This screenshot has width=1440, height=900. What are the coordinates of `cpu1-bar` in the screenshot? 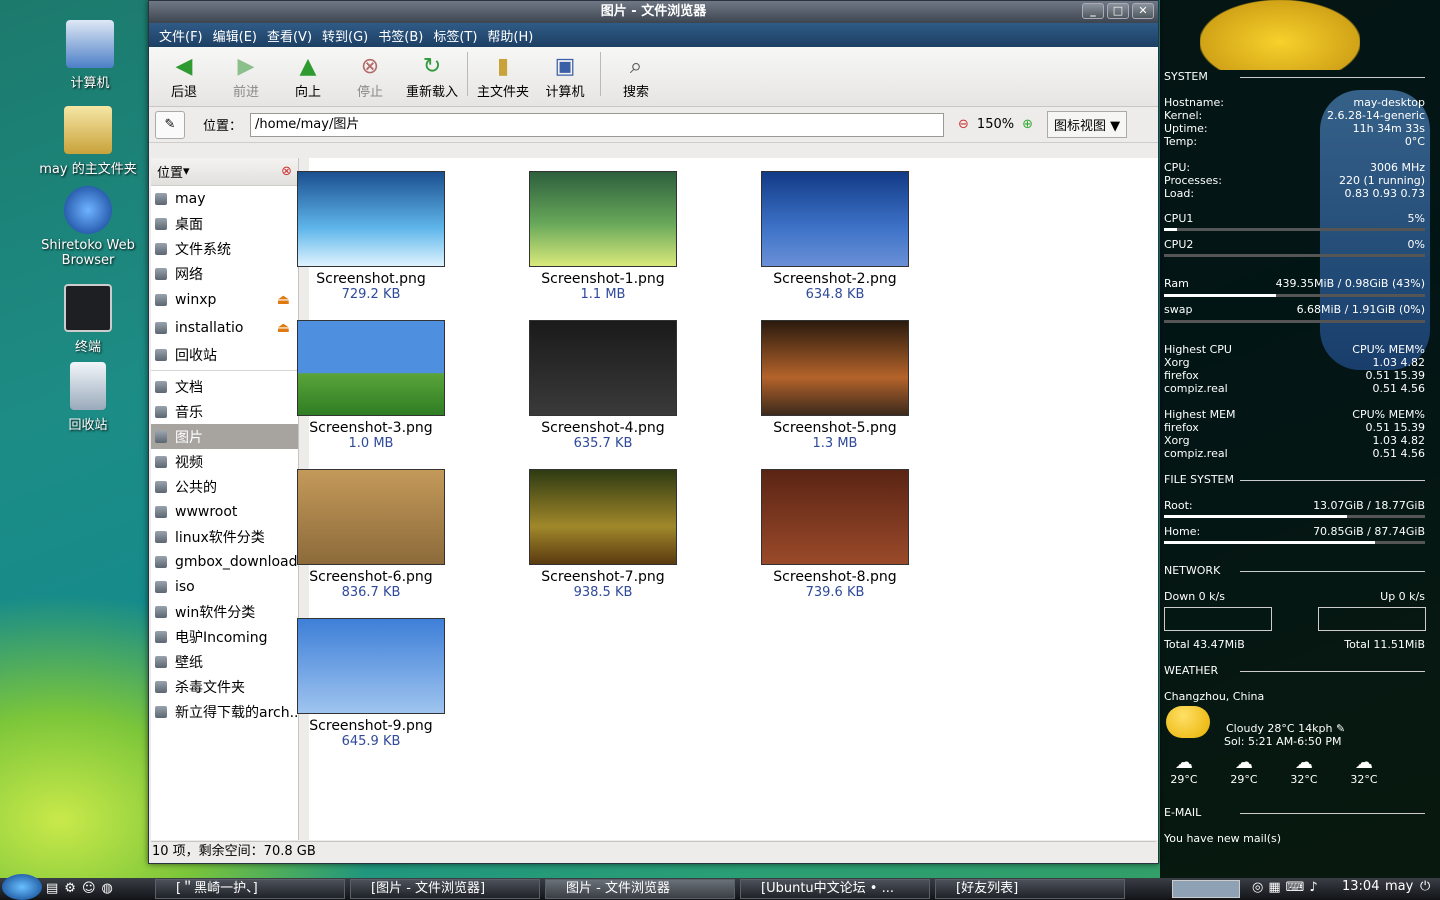 It's located at (1294, 229).